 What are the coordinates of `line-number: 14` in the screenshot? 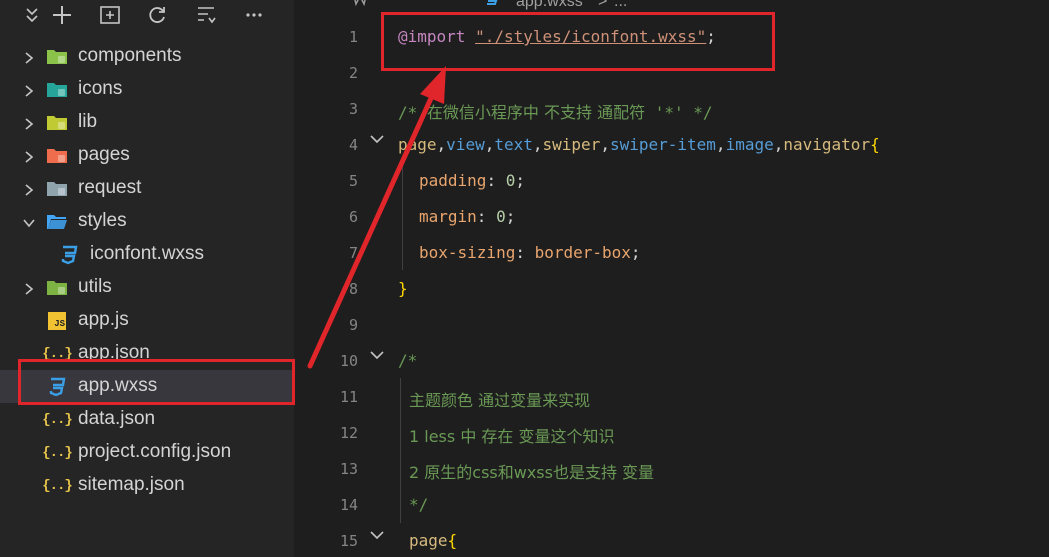 It's located at (348, 505).